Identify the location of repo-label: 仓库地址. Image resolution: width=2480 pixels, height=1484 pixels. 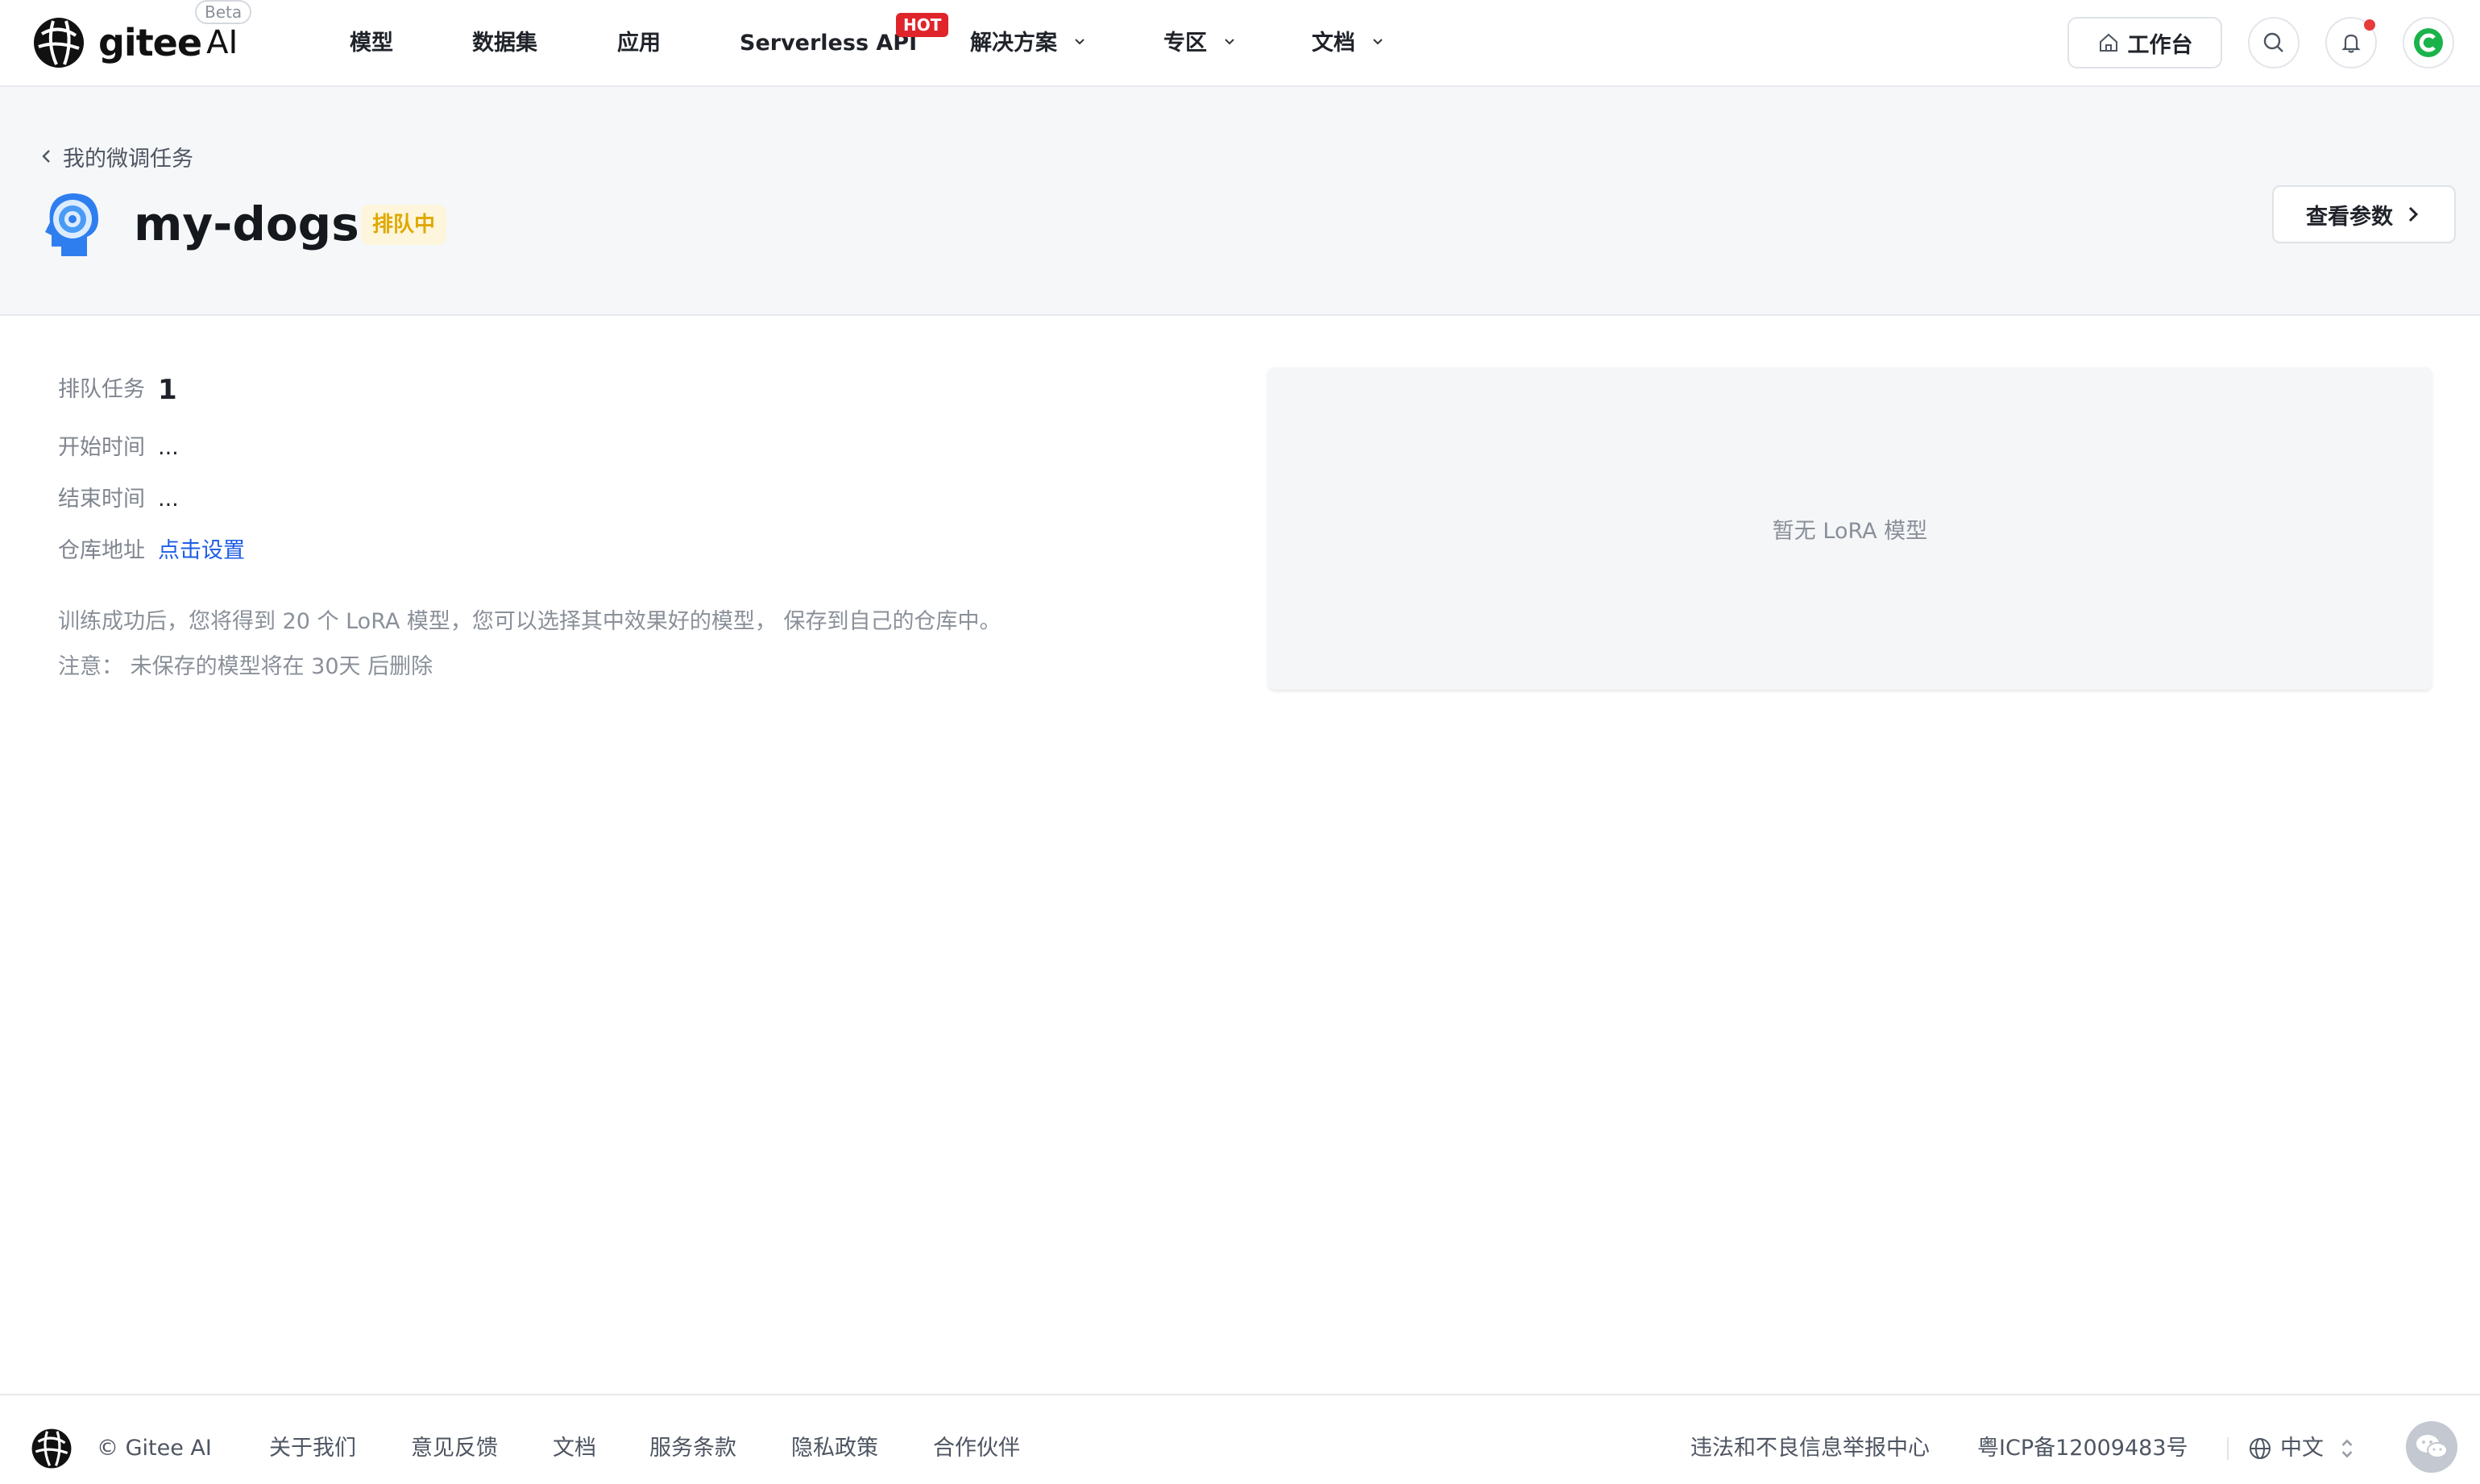
(101, 550).